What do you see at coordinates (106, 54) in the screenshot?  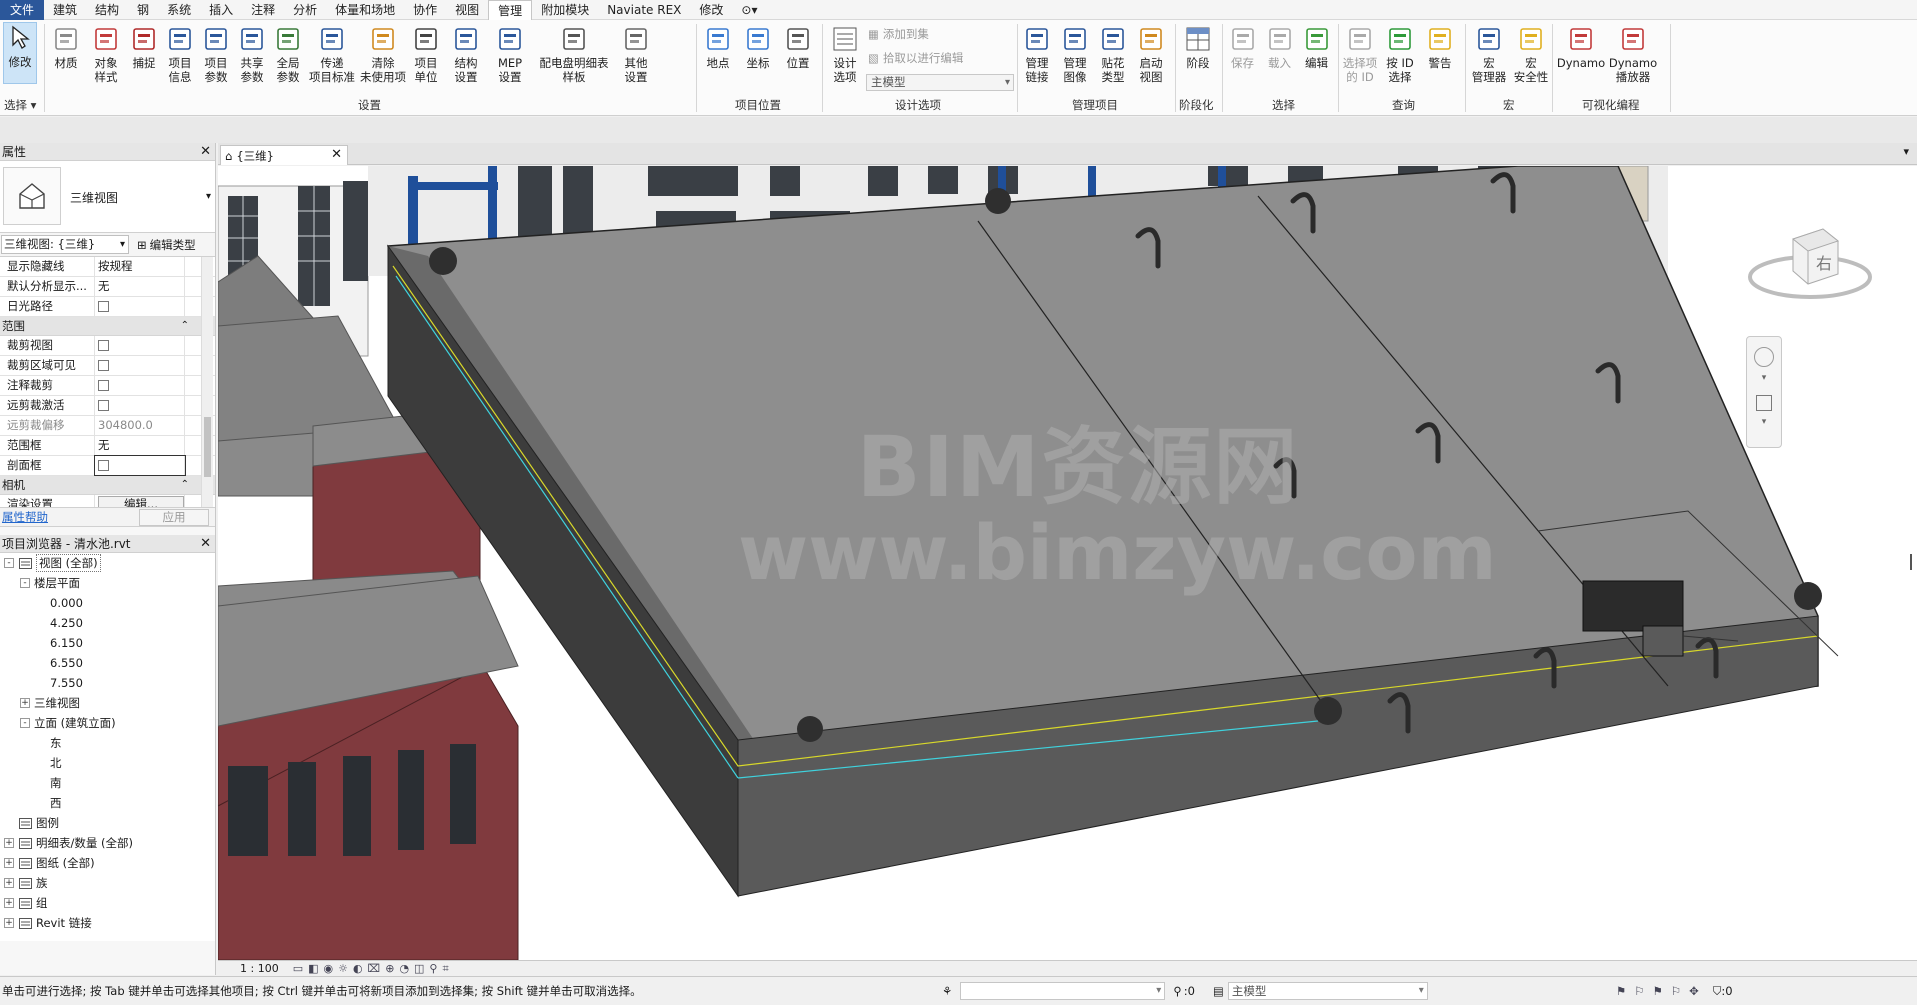 I see `object-styles-button: 对象 样式` at bounding box center [106, 54].